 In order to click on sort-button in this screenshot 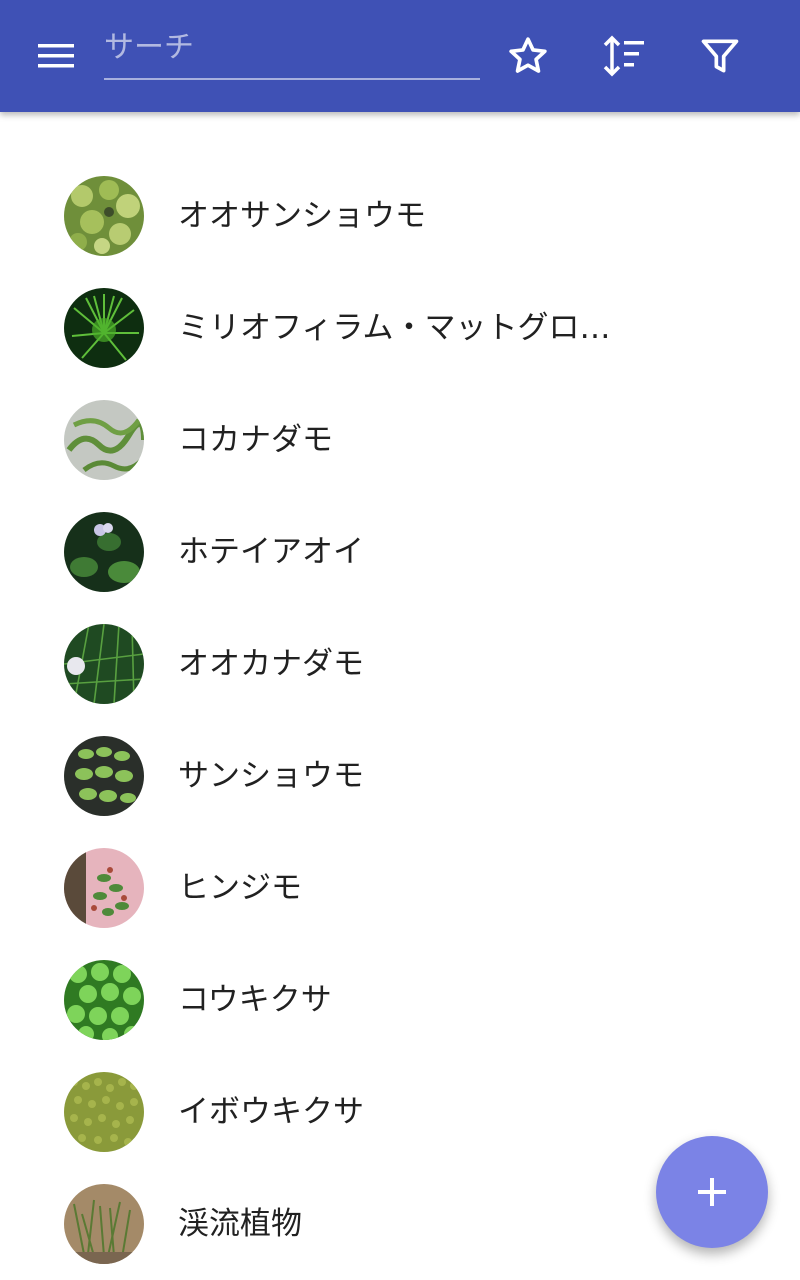, I will do `click(624, 56)`.